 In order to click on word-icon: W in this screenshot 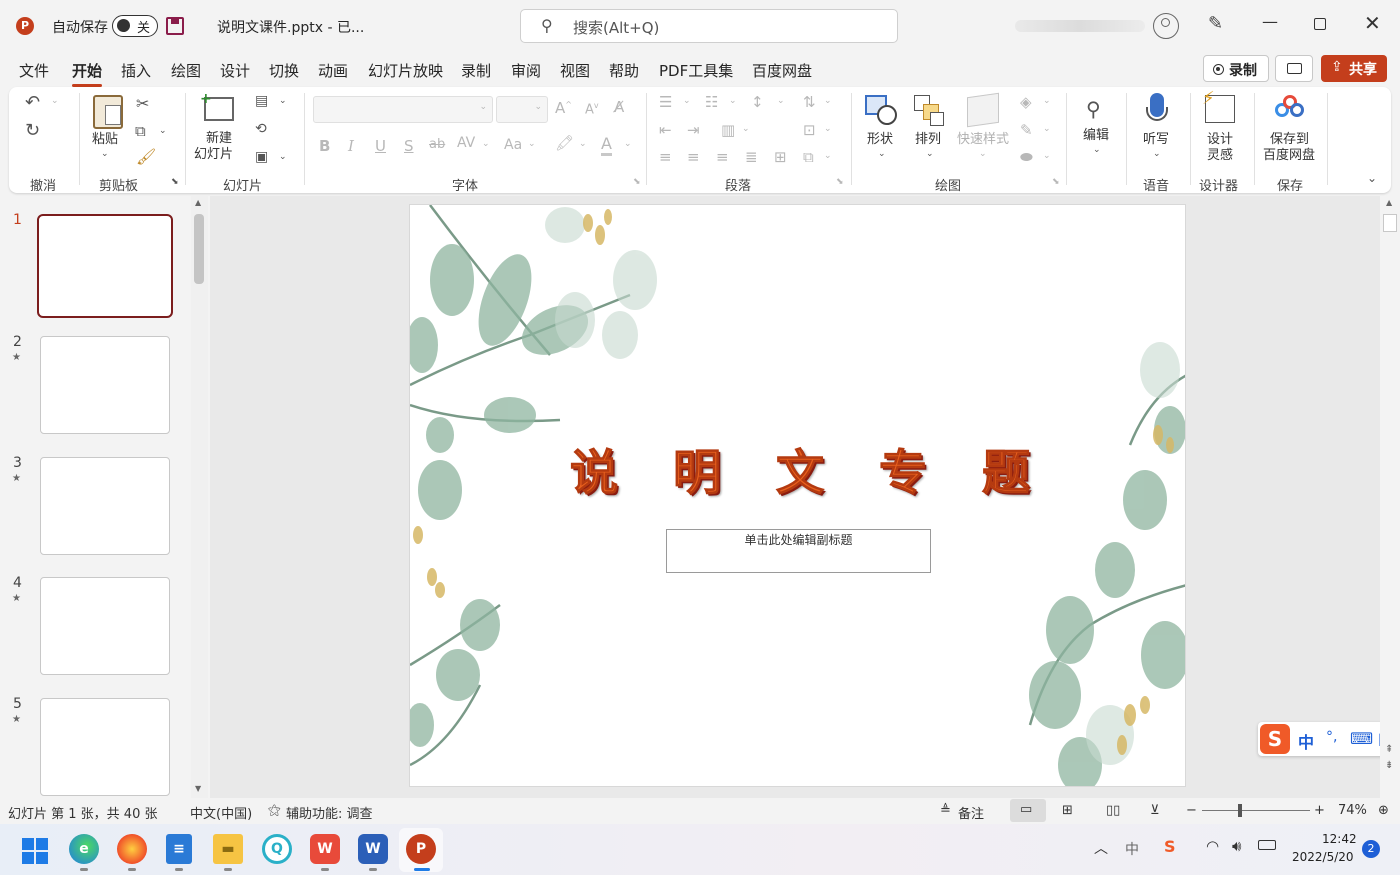, I will do `click(373, 849)`.